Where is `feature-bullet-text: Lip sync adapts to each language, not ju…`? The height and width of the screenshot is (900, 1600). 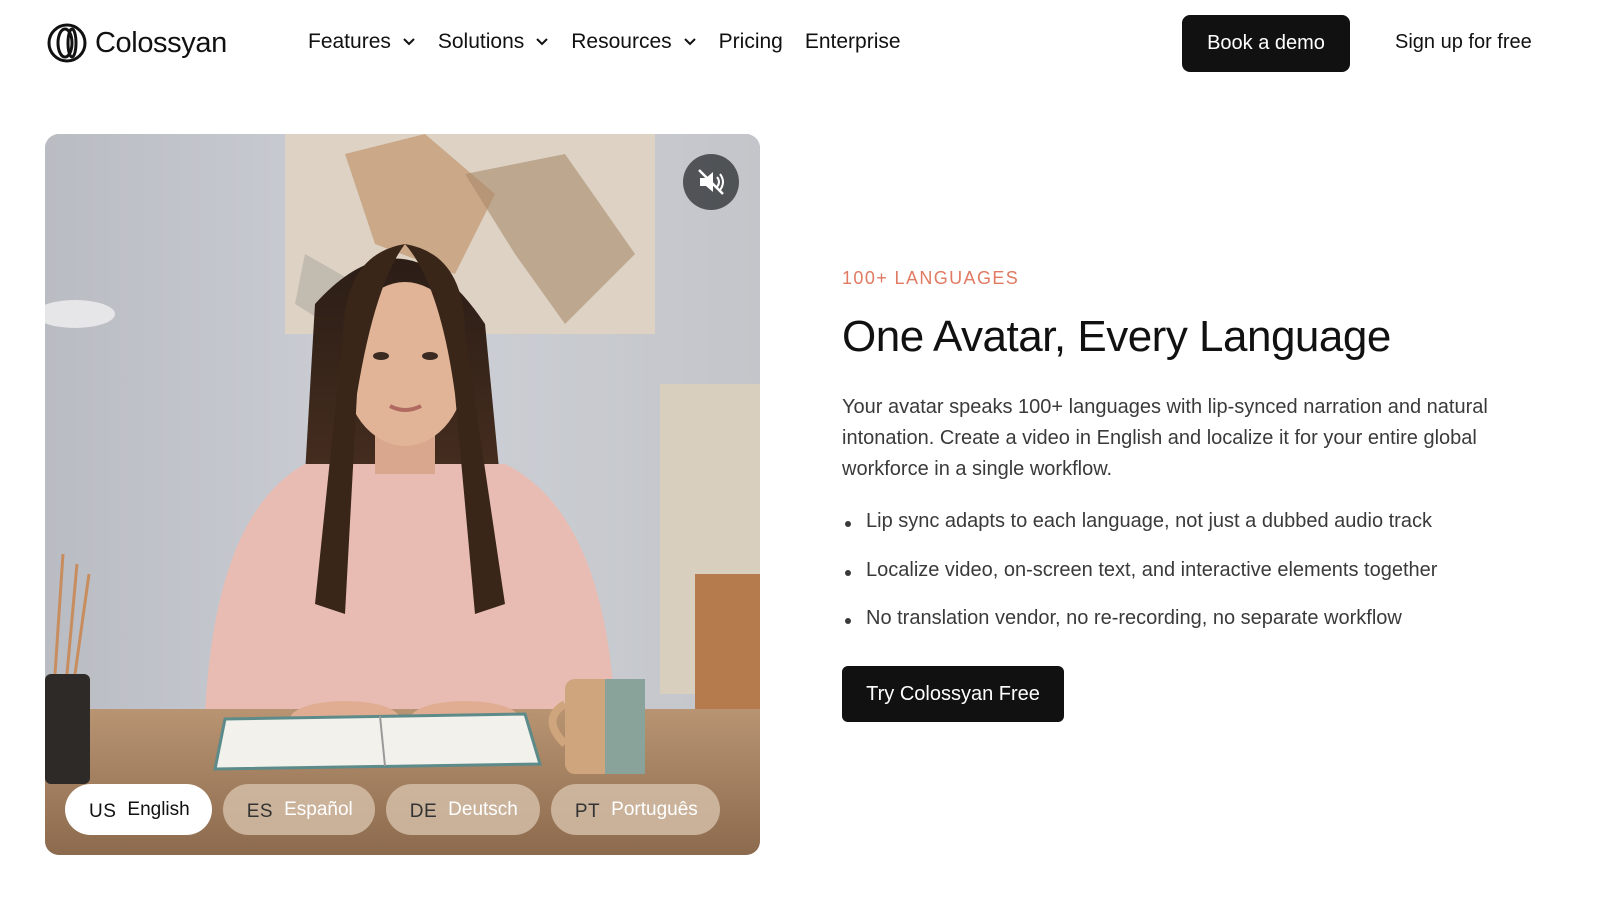 feature-bullet-text: Lip sync adapts to each language, not ju… is located at coordinates (1149, 521).